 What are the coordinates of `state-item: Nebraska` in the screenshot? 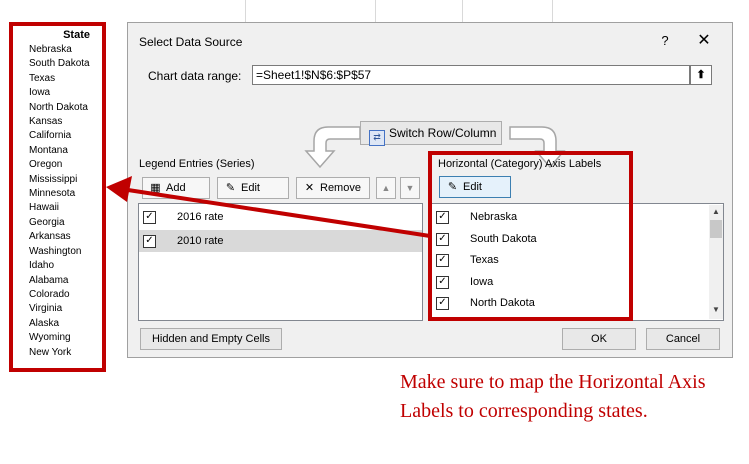 It's located at (50, 49).